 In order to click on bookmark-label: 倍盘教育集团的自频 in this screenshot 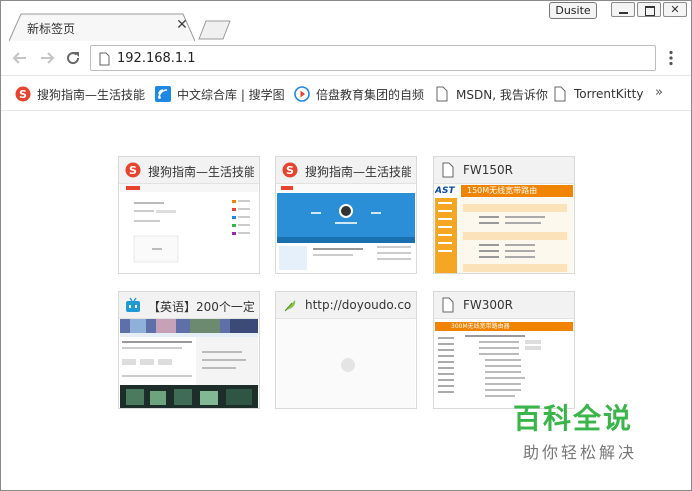, I will do `click(370, 94)`.